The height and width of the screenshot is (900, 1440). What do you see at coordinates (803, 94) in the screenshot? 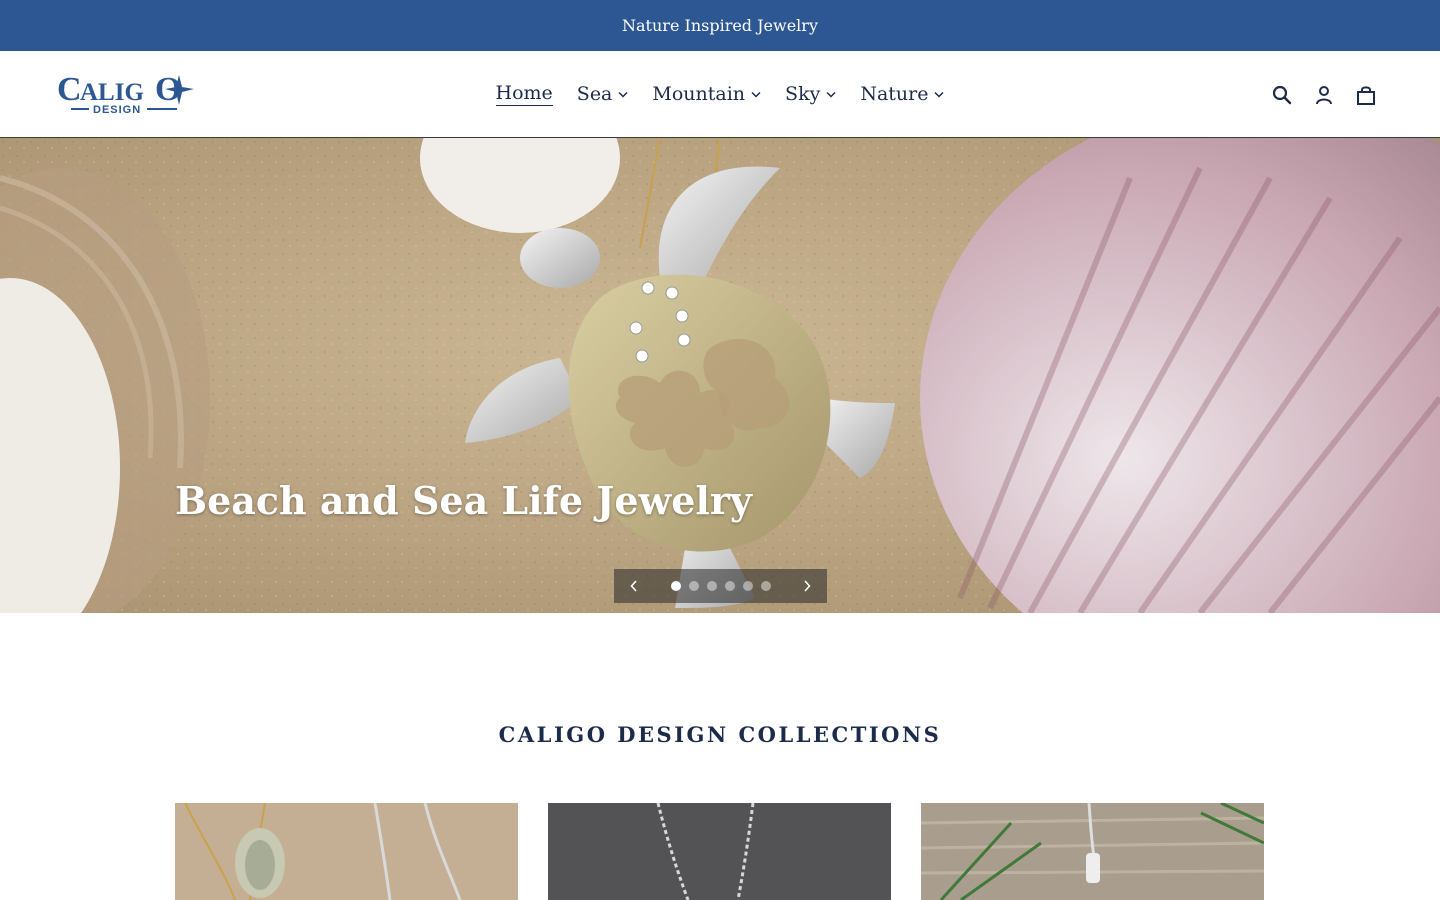
I see `nav-label-sky: Sky` at bounding box center [803, 94].